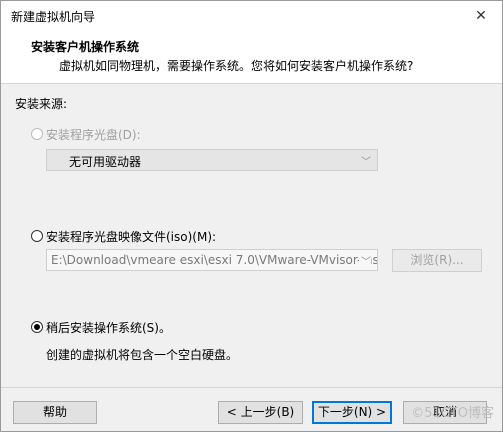  I want to click on help-button: 帮助, so click(55, 412).